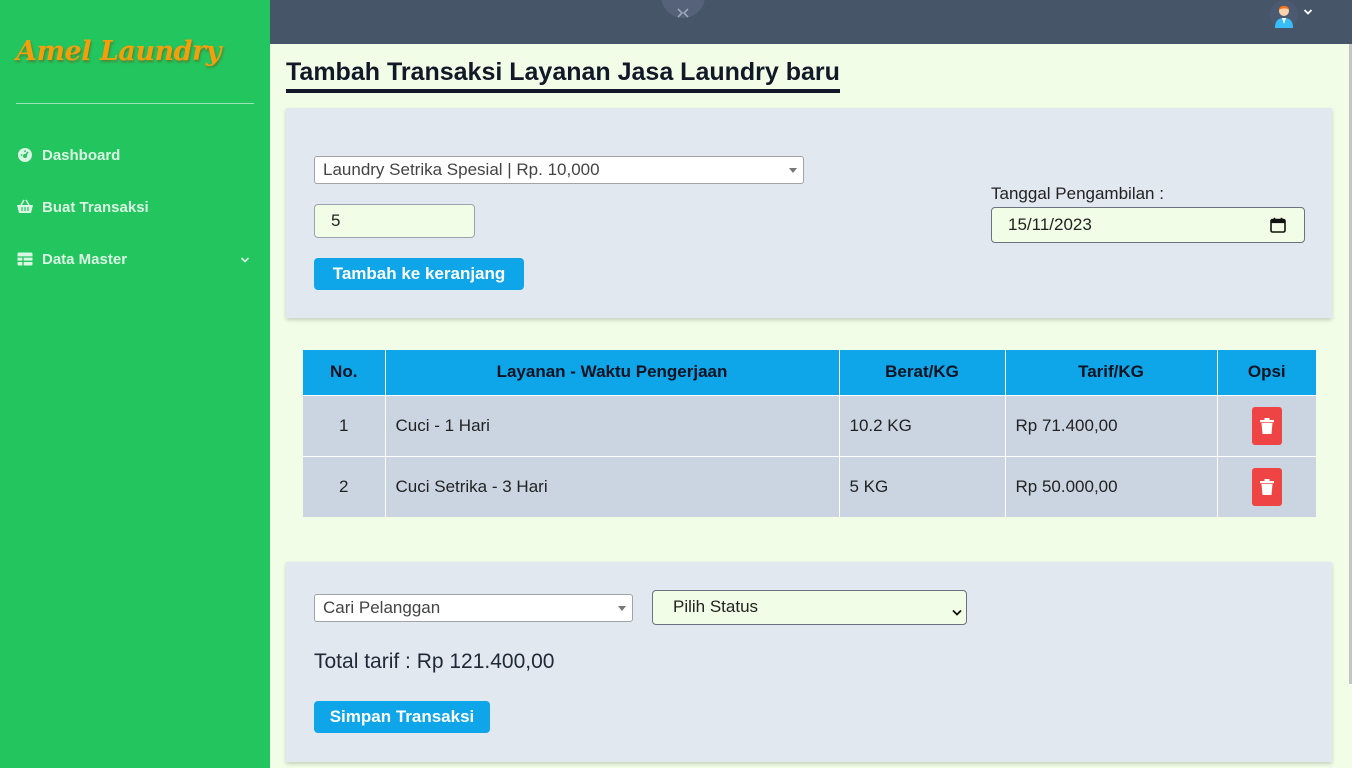 The image size is (1352, 768). Describe the element at coordinates (612, 372) in the screenshot. I see `column-header: Layanan - Waktu Pengerjaan` at that location.